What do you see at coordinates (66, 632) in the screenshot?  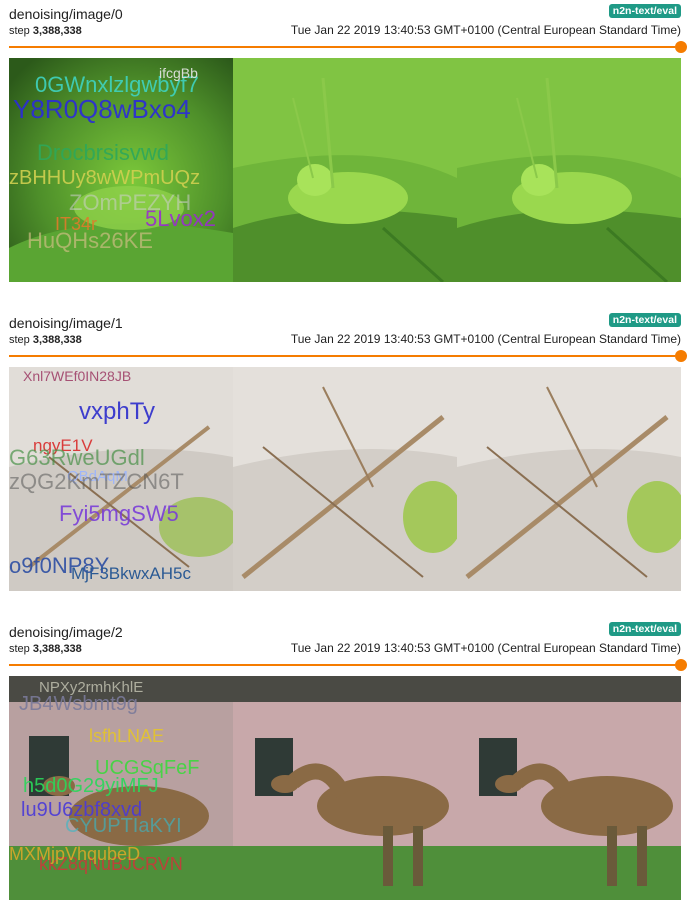 I see `card-title: denoising/image/2` at bounding box center [66, 632].